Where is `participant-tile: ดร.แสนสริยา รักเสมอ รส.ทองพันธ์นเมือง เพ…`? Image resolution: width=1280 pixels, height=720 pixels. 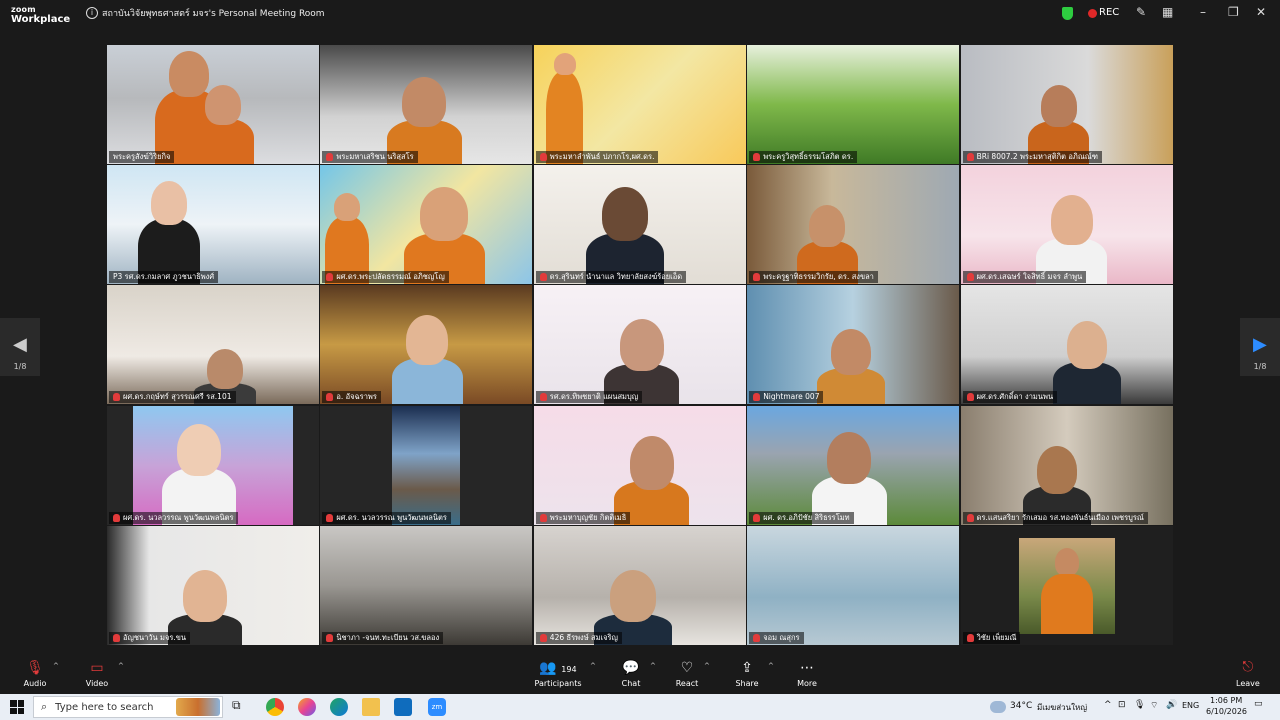 participant-tile: ดร.แสนสริยา รักเสมอ รส.ทองพันธ์นเมือง เพ… is located at coordinates (1066, 465).